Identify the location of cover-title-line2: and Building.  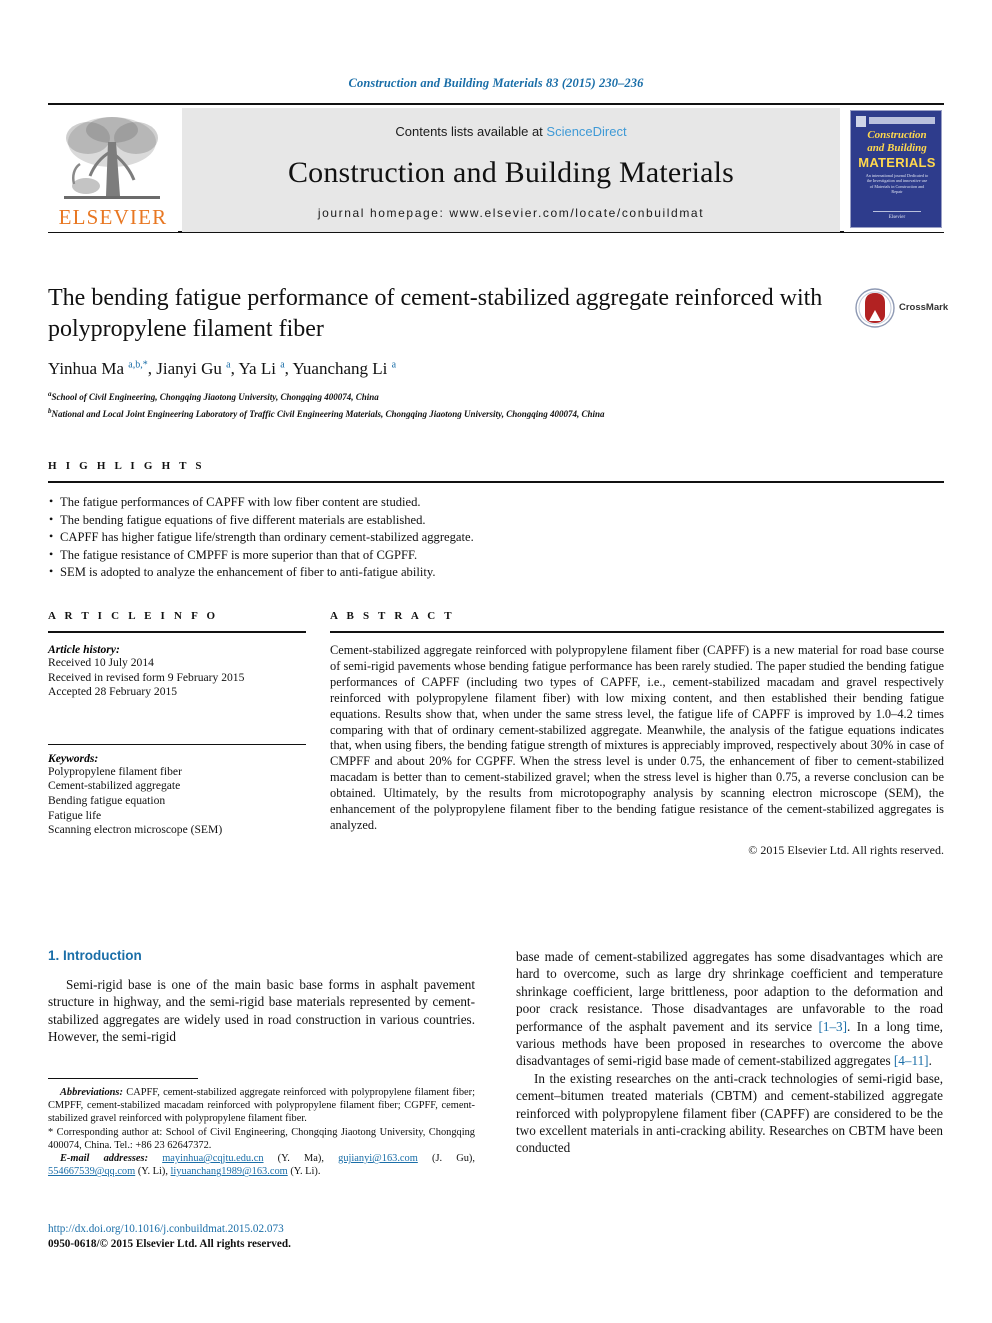
(897, 148).